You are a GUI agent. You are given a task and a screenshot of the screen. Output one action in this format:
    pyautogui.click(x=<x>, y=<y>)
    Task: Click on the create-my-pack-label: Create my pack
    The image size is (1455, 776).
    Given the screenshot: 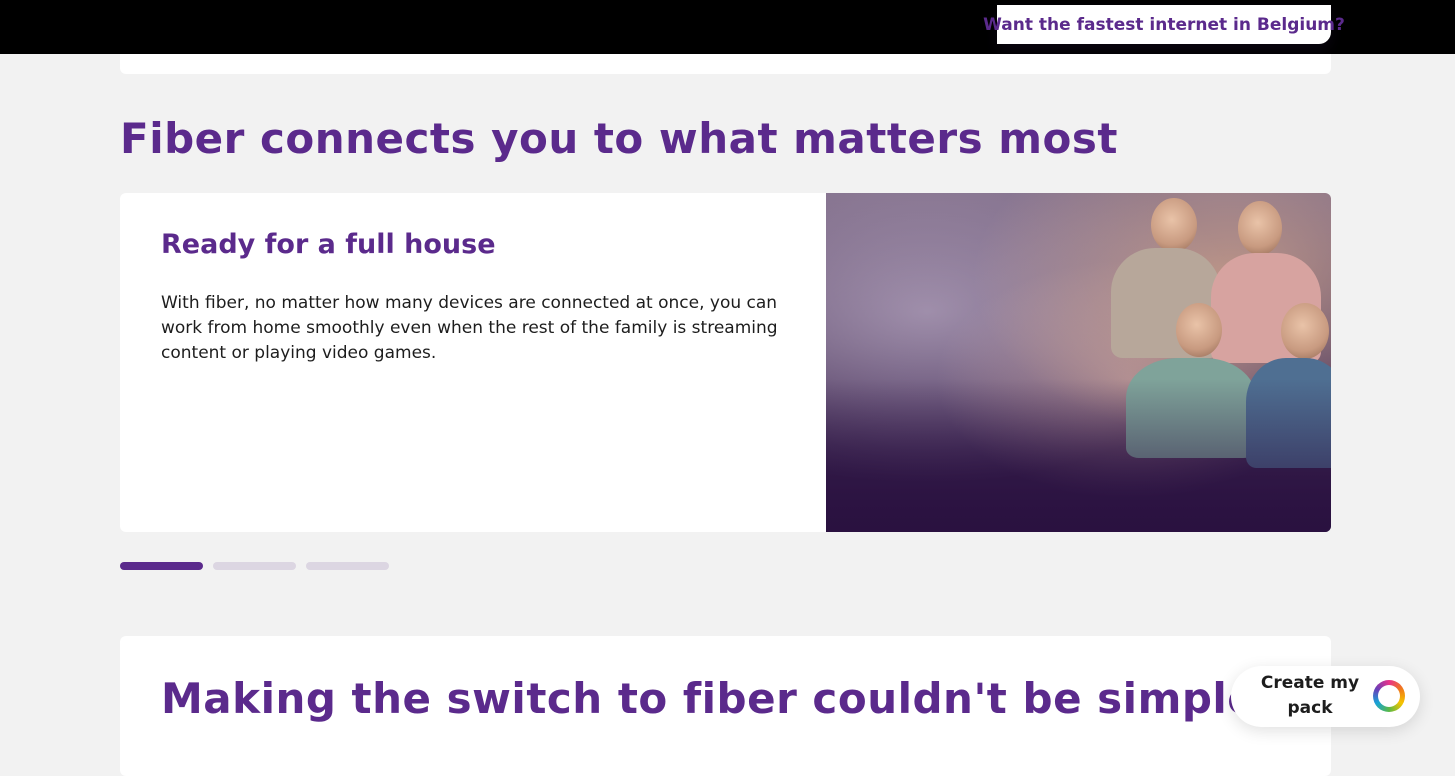 What is the action you would take?
    pyautogui.click(x=1310, y=695)
    